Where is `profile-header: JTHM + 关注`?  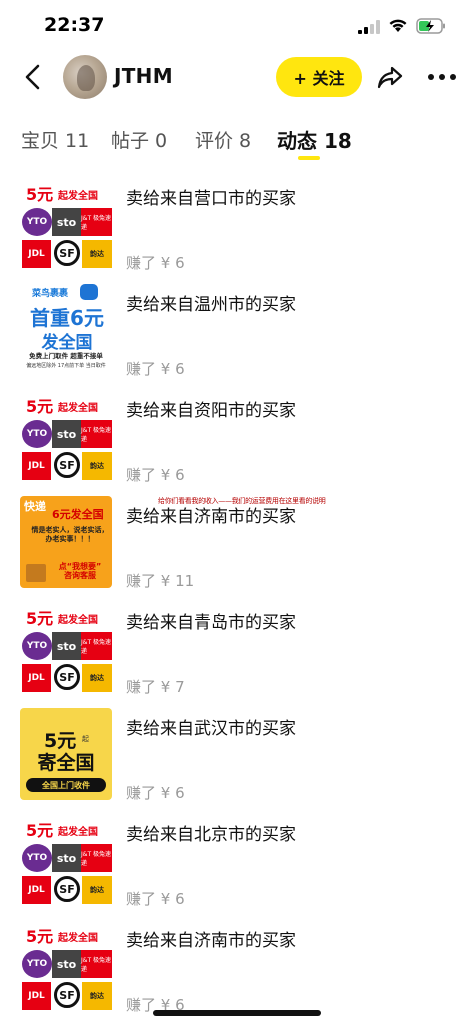 profile-header: JTHM + 关注 is located at coordinates (237, 77).